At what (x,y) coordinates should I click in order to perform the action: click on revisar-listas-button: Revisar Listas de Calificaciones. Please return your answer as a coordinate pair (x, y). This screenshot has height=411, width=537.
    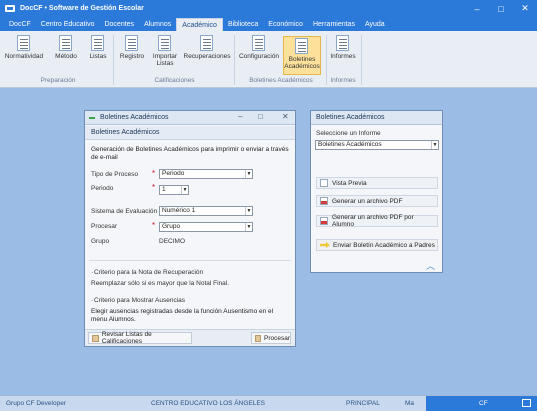
    Looking at the image, I should click on (140, 338).